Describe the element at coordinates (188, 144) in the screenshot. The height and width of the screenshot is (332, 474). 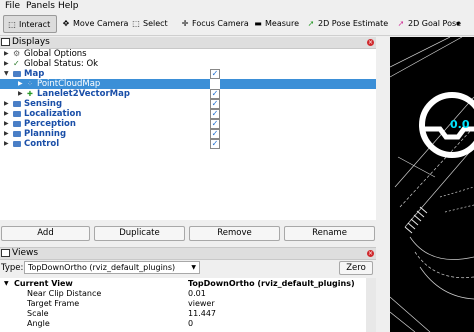
I see `tree-item-control: ▶ Control ✓` at that location.